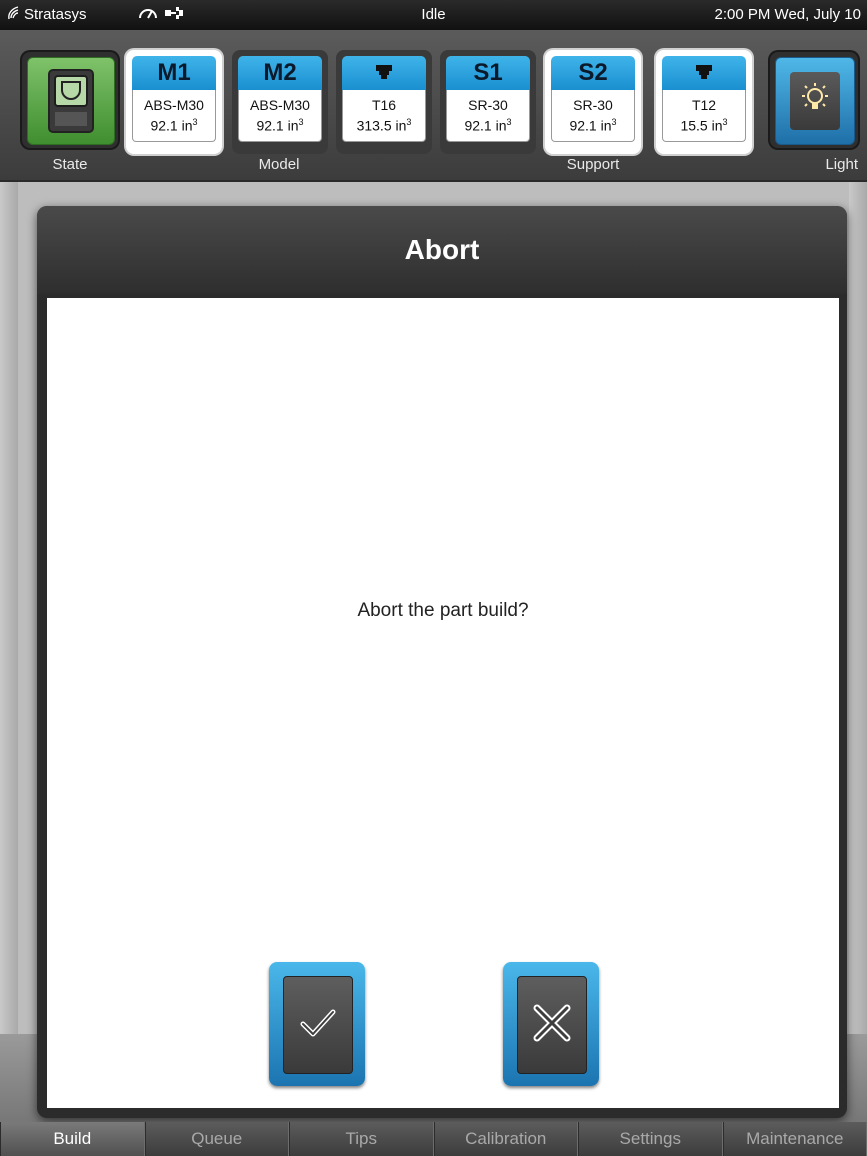 This screenshot has width=867, height=1156. What do you see at coordinates (161, 15) in the screenshot?
I see `status-indicators` at bounding box center [161, 15].